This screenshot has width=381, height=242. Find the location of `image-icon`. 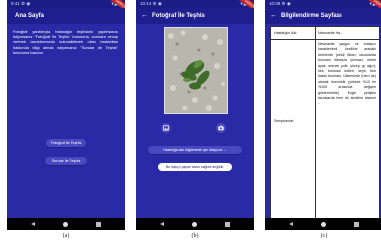

image-icon is located at coordinates (166, 128).